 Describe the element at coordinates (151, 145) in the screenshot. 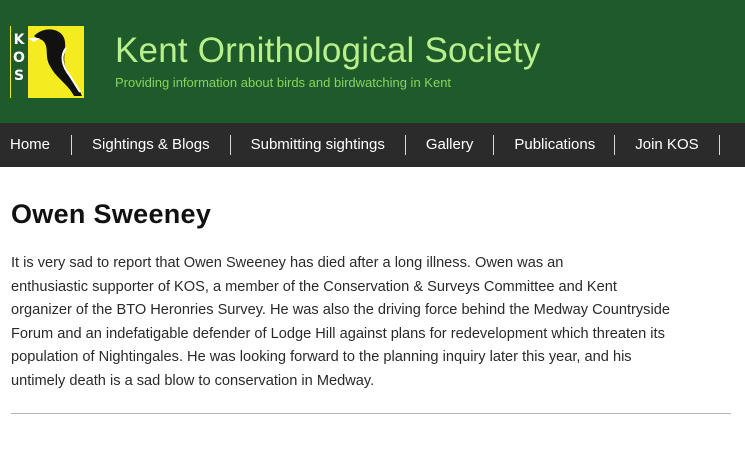

I see `nav-item-sightings-blogs: Sightings & Blogs` at that location.